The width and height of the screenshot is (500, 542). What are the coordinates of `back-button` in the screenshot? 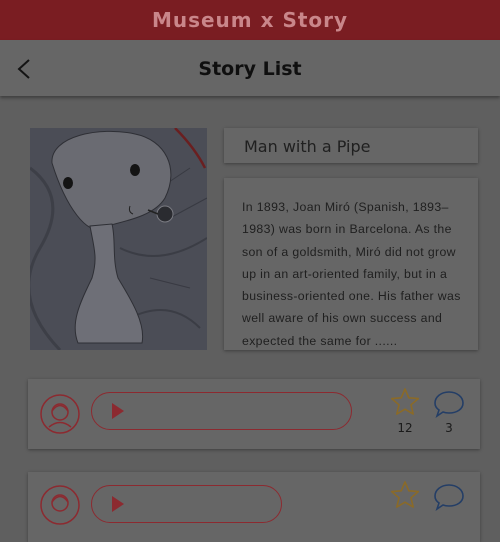 It's located at (25, 69).